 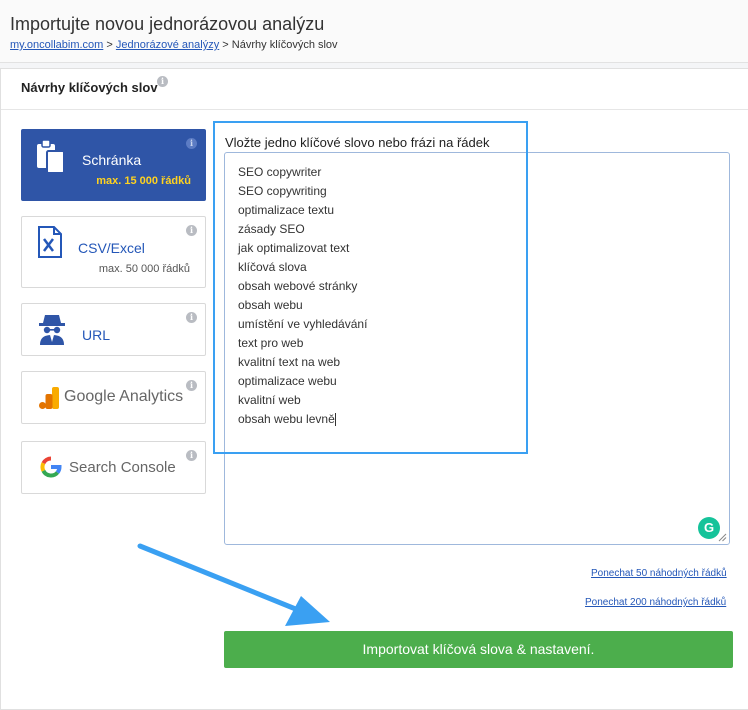 I want to click on source-search-console-button: Search Console i, so click(x=113, y=467).